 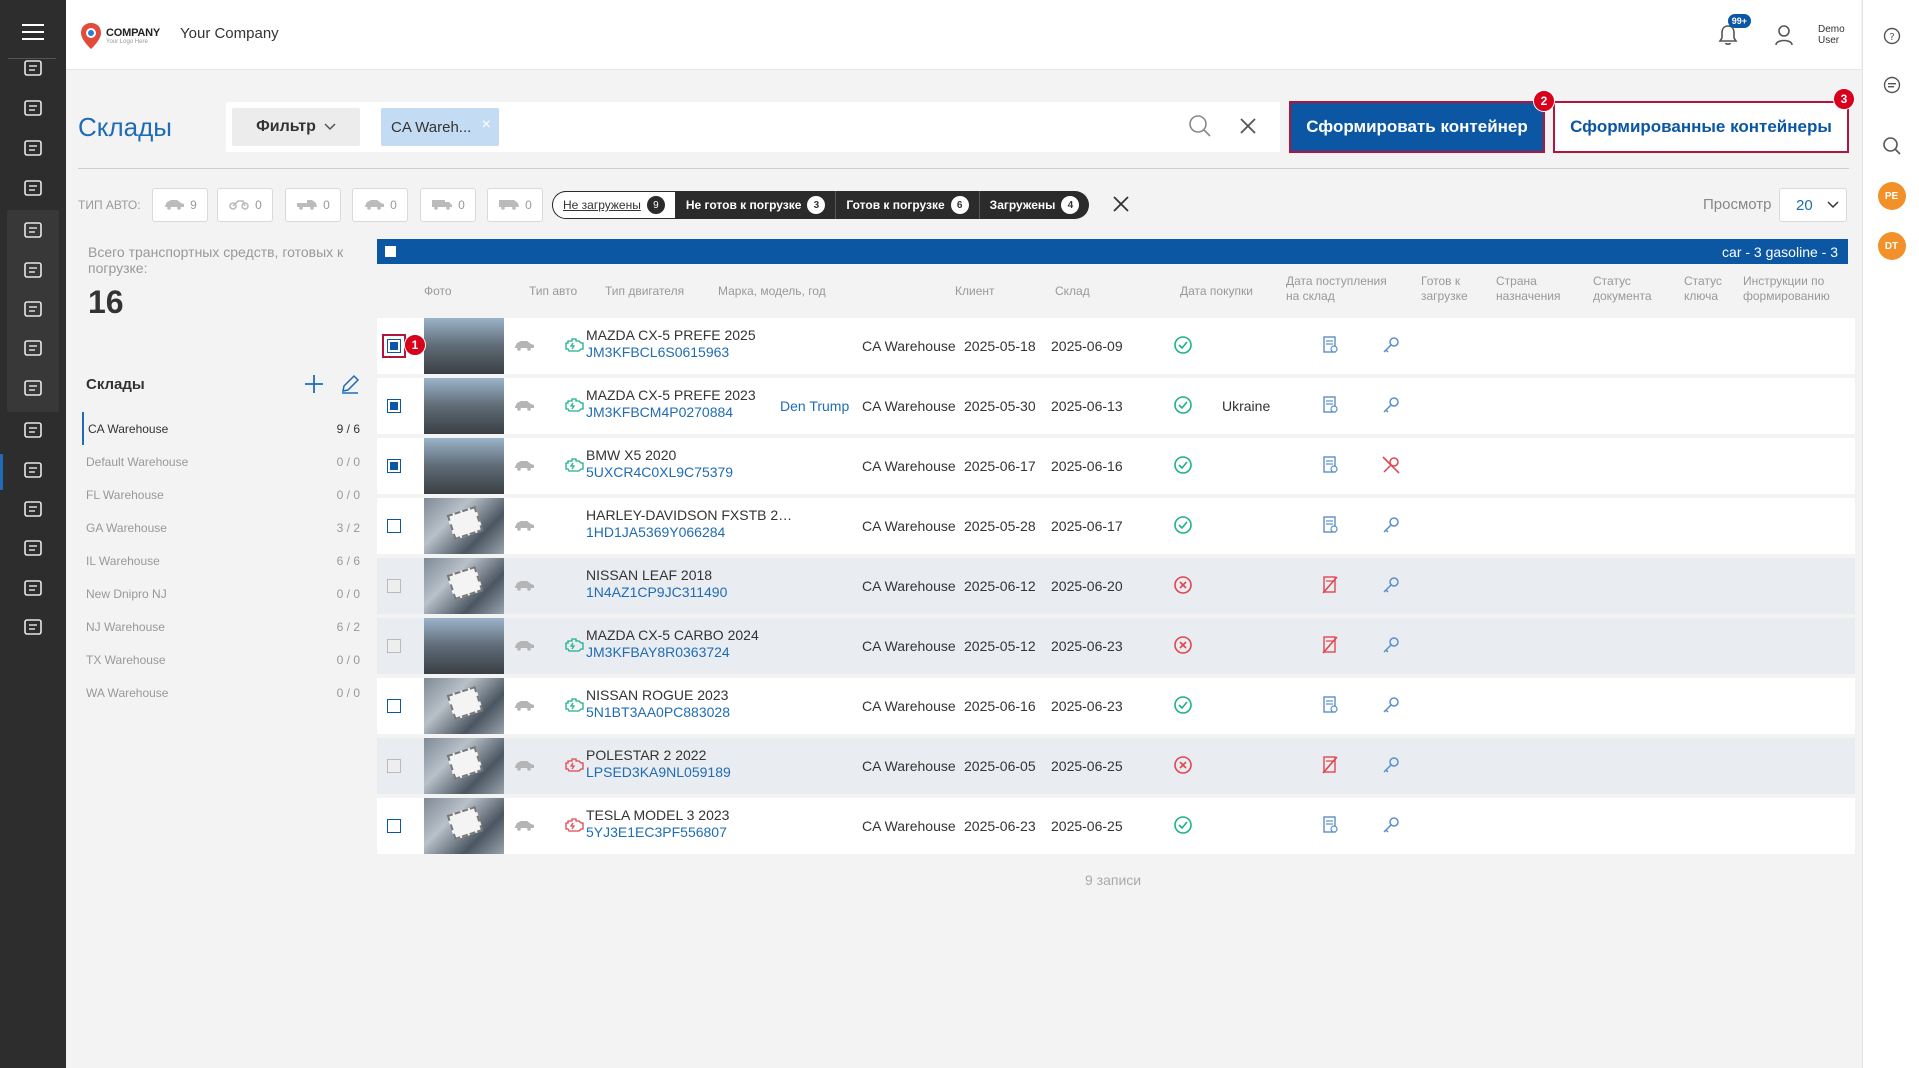 What do you see at coordinates (223, 428) in the screenshot?
I see `warehouse-item: CA Warehouse 9 / 6` at bounding box center [223, 428].